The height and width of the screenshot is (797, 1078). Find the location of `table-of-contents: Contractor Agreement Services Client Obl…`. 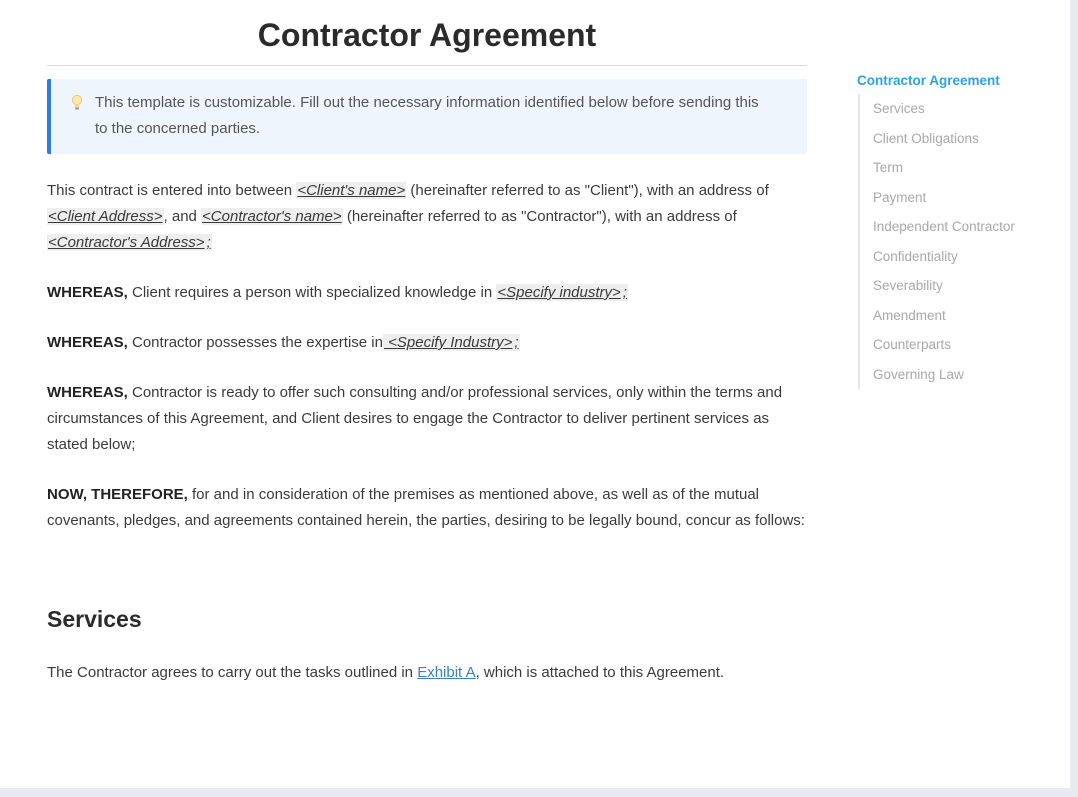

table-of-contents: Contractor Agreement Services Client Obl… is located at coordinates (952, 230).